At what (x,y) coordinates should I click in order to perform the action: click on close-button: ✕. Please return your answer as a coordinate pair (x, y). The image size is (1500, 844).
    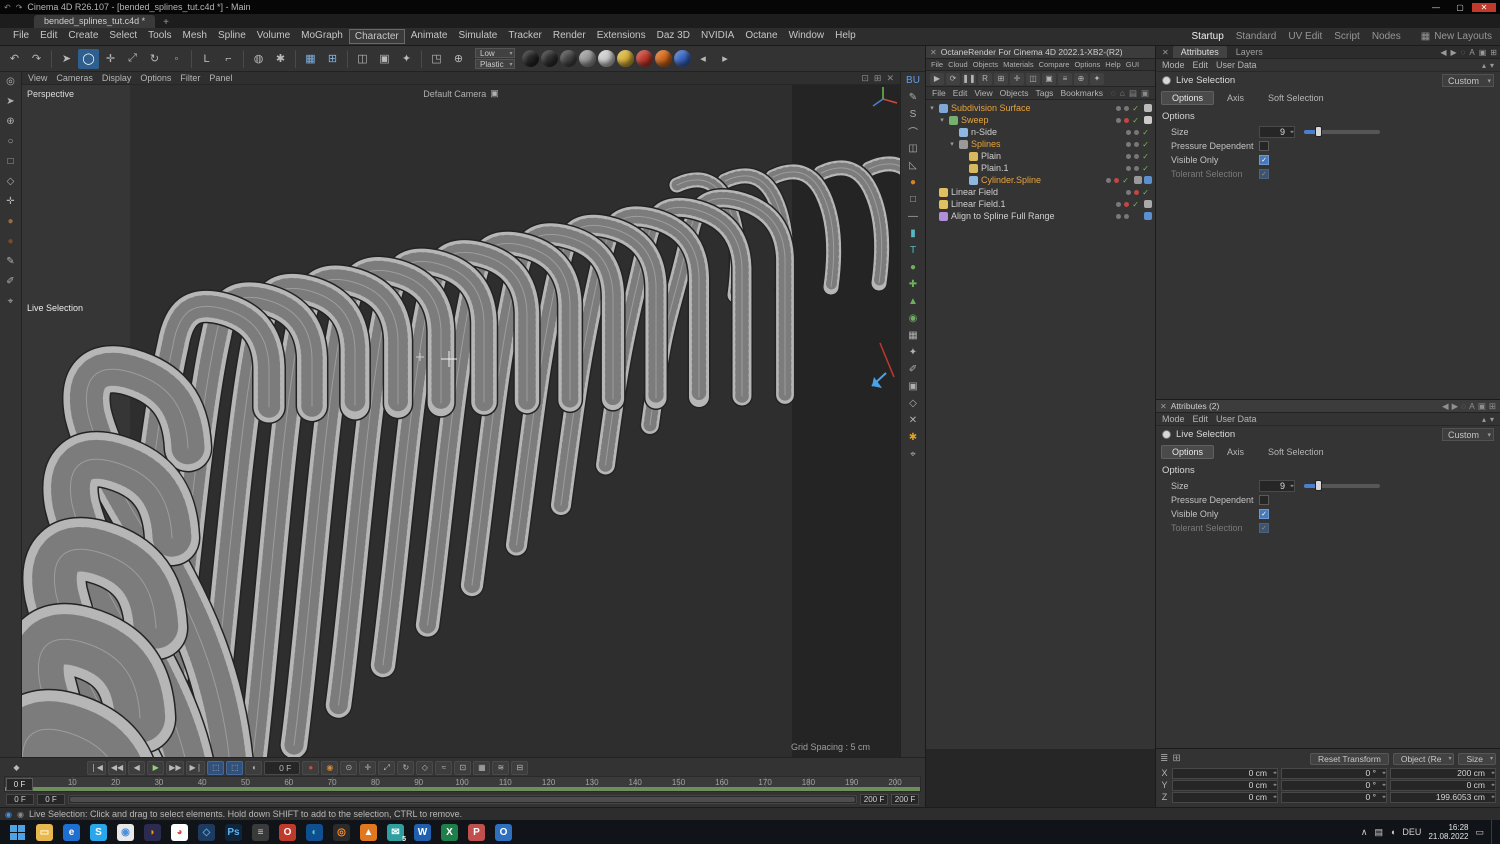
    Looking at the image, I should click on (1484, 7).